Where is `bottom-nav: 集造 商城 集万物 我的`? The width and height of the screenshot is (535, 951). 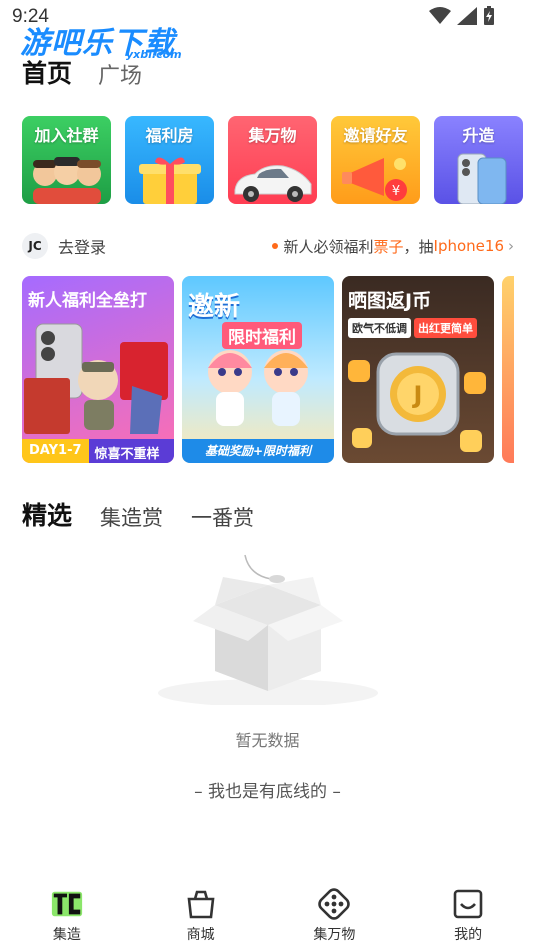
bottom-nav: 集造 商城 集万物 我的 is located at coordinates (267, 916).